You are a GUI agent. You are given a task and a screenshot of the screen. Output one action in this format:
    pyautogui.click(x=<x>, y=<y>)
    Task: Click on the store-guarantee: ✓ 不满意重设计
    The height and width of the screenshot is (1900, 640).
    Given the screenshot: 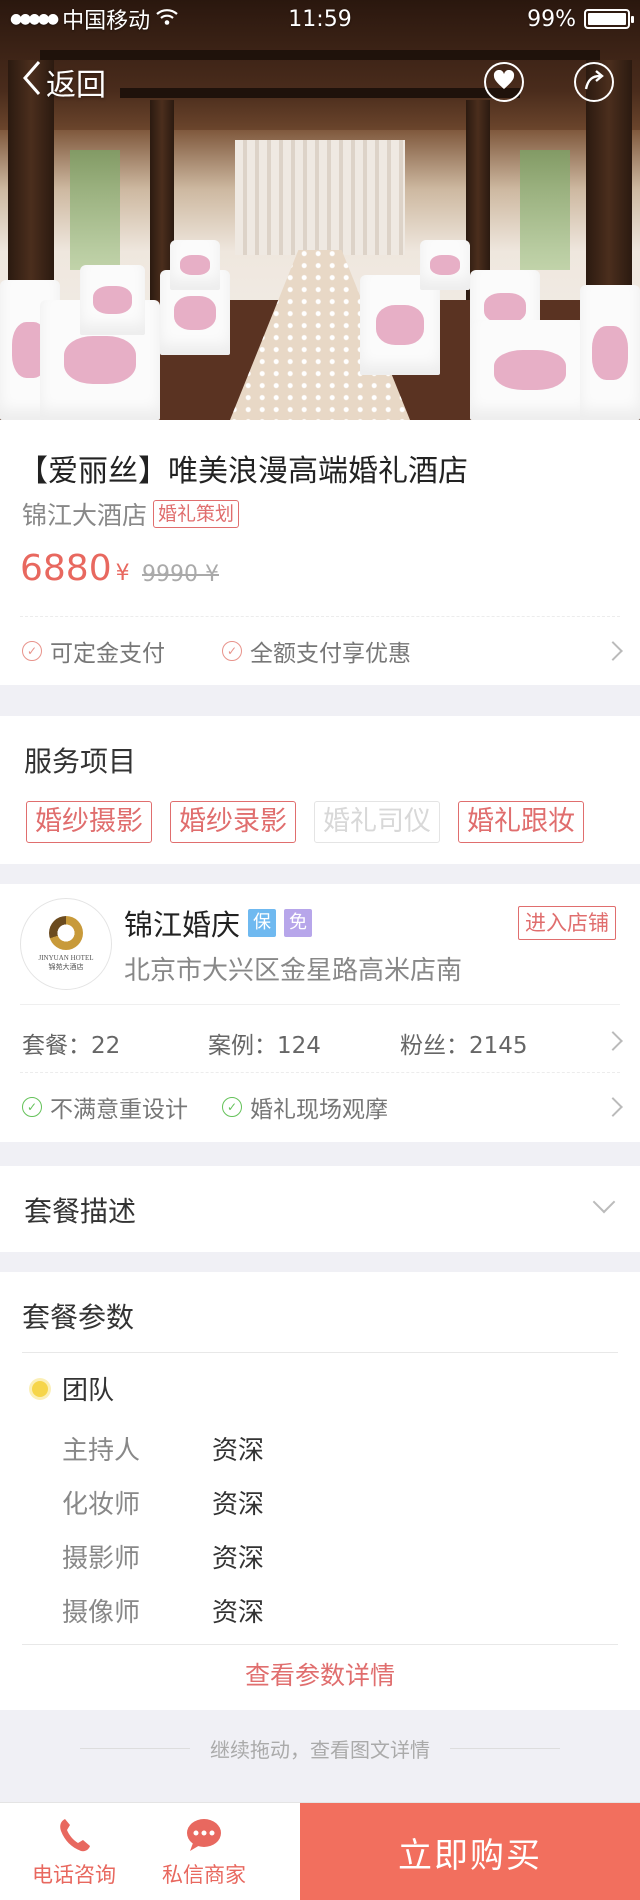 What is the action you would take?
    pyautogui.click(x=105, y=1107)
    